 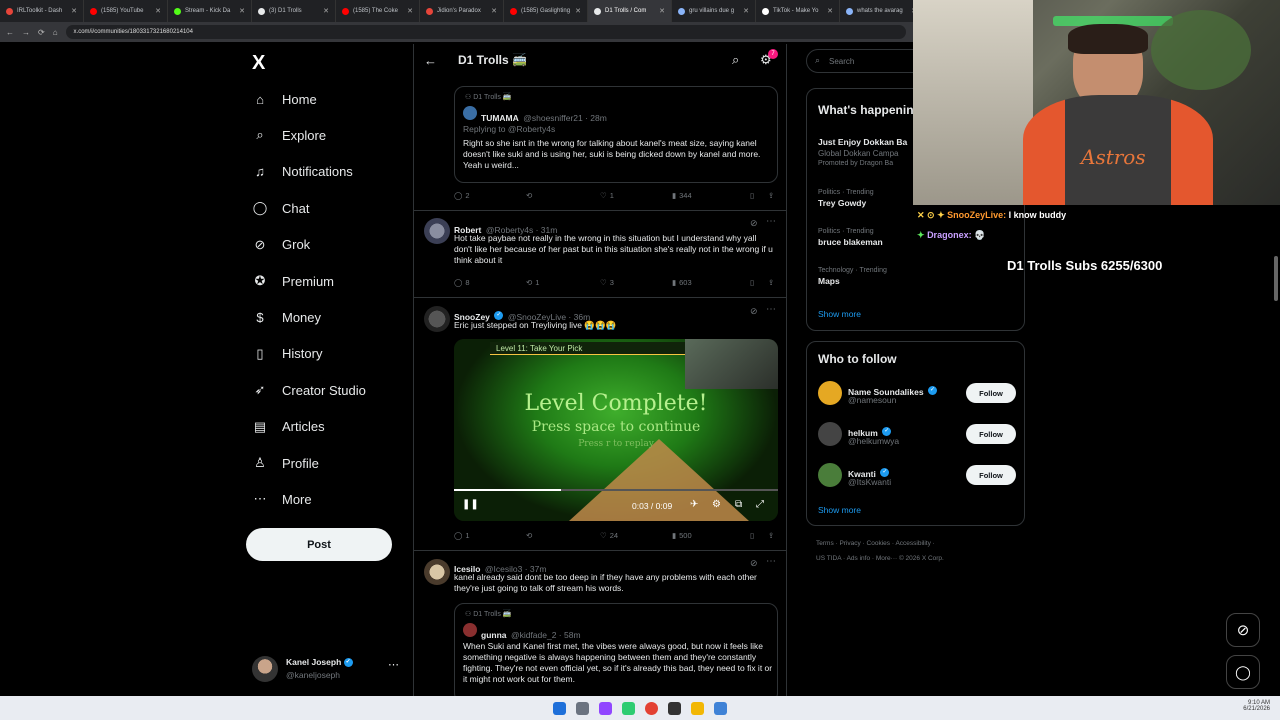 What do you see at coordinates (281, 208) in the screenshot?
I see `sidebar-item-chat: ◯ Chat` at bounding box center [281, 208].